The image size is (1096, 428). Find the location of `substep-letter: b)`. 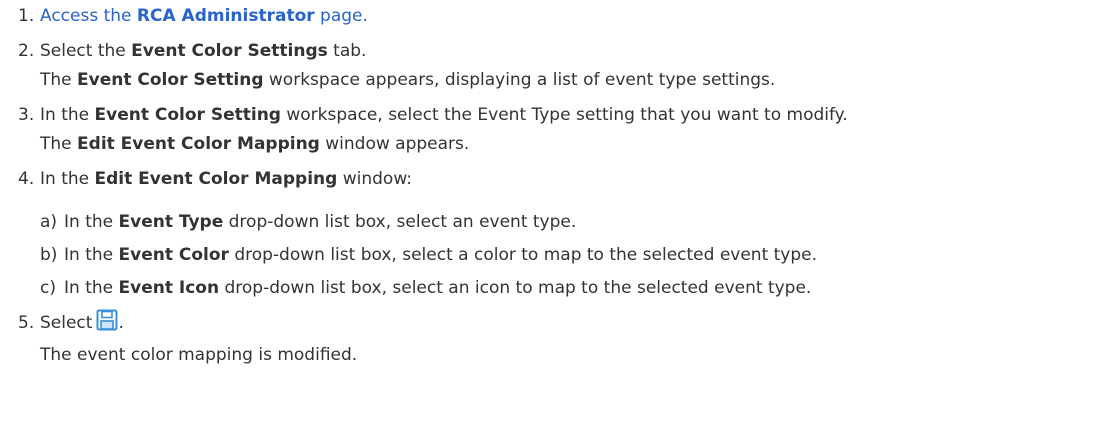

substep-letter: b) is located at coordinates (49, 255).